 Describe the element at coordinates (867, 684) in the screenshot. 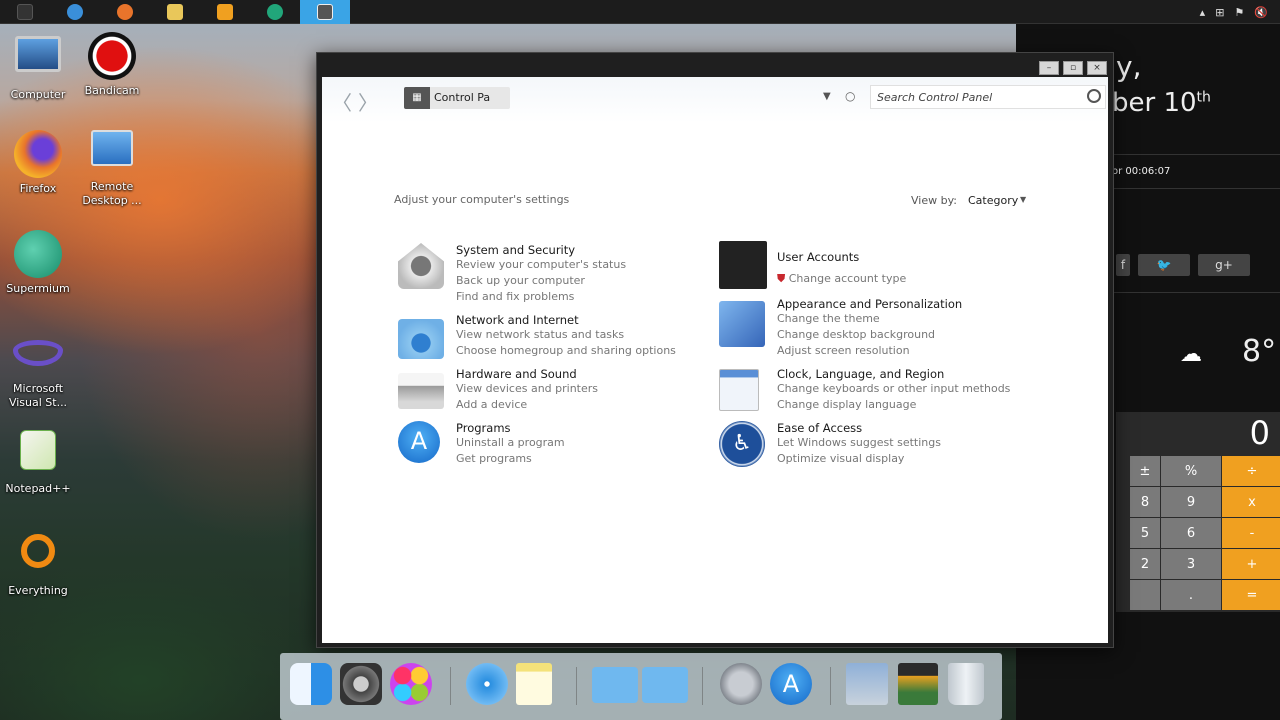

I see `preview-icon` at that location.